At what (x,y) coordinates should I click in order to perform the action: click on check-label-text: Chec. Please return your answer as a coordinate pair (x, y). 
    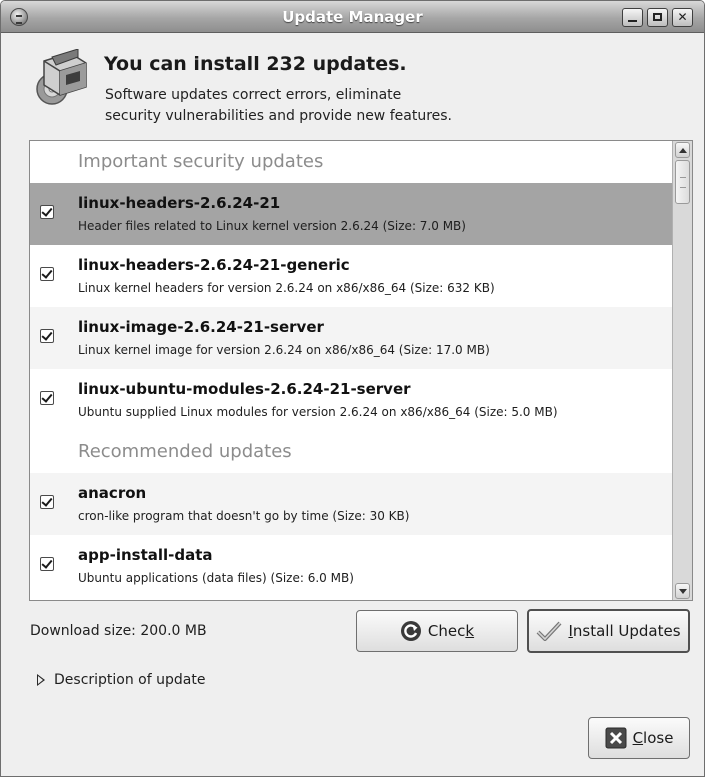
    Looking at the image, I should click on (446, 631).